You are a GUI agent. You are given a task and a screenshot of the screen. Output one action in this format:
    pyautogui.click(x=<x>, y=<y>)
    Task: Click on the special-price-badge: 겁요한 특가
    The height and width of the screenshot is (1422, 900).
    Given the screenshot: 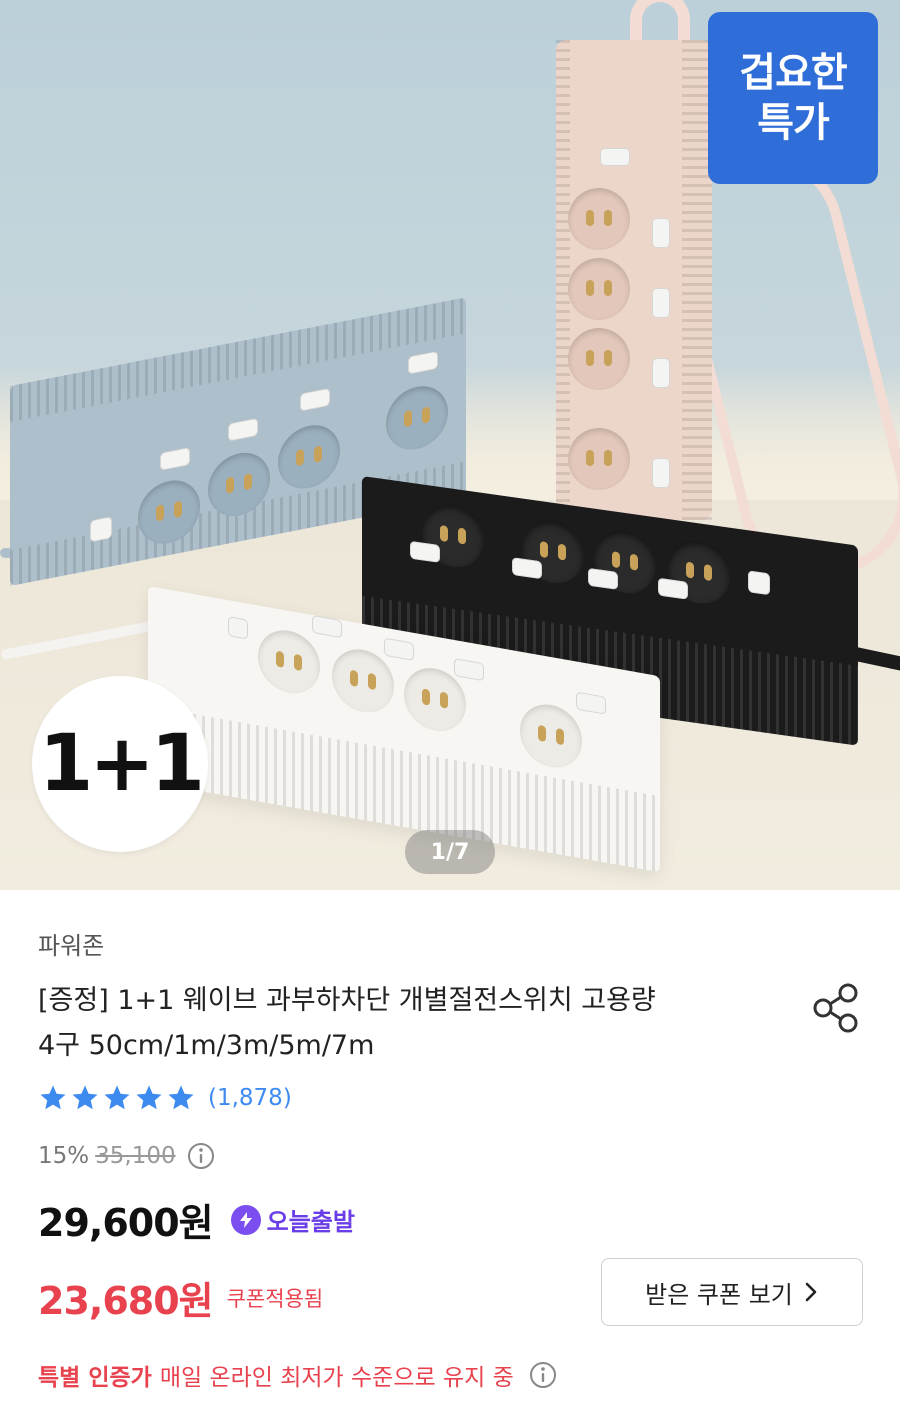 What is the action you would take?
    pyautogui.click(x=793, y=98)
    